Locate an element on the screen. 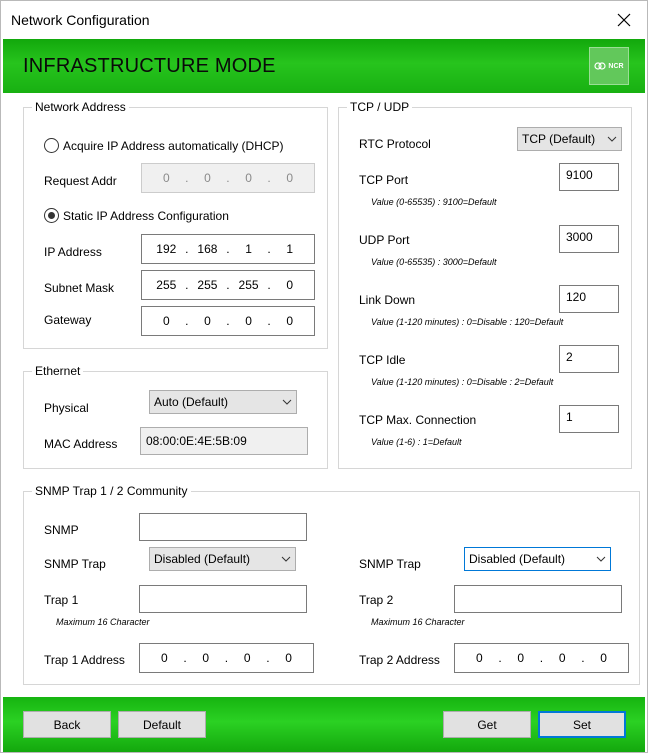  window-title: Network Configuration is located at coordinates (80, 20).